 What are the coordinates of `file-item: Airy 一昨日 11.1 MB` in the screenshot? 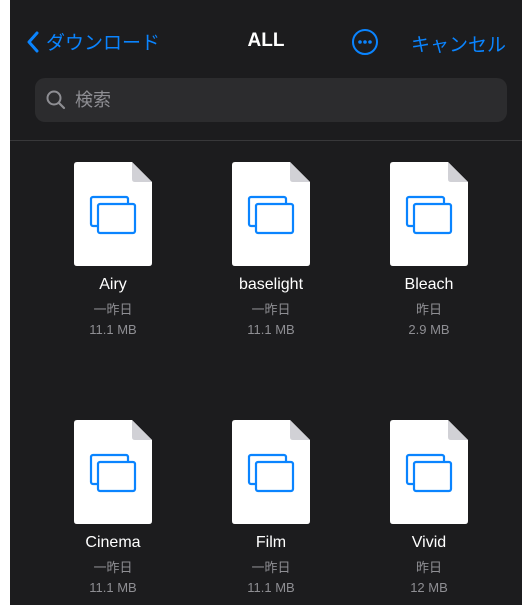 It's located at (113, 249).